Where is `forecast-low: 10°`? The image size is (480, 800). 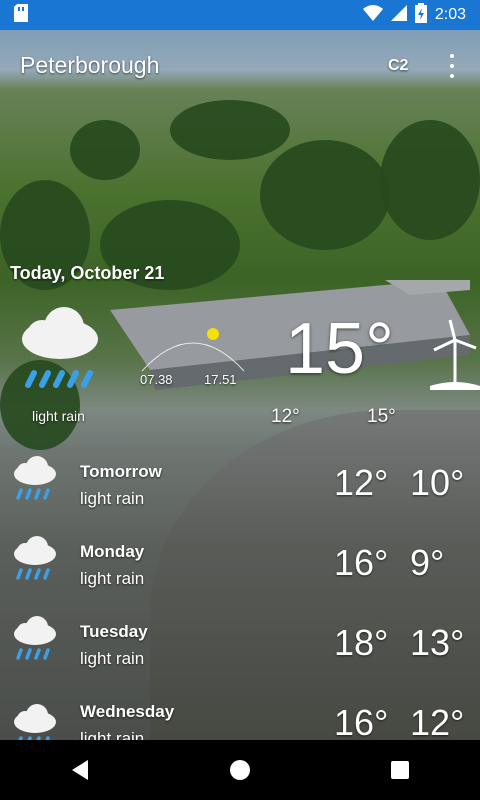 forecast-low: 10° is located at coordinates (437, 482).